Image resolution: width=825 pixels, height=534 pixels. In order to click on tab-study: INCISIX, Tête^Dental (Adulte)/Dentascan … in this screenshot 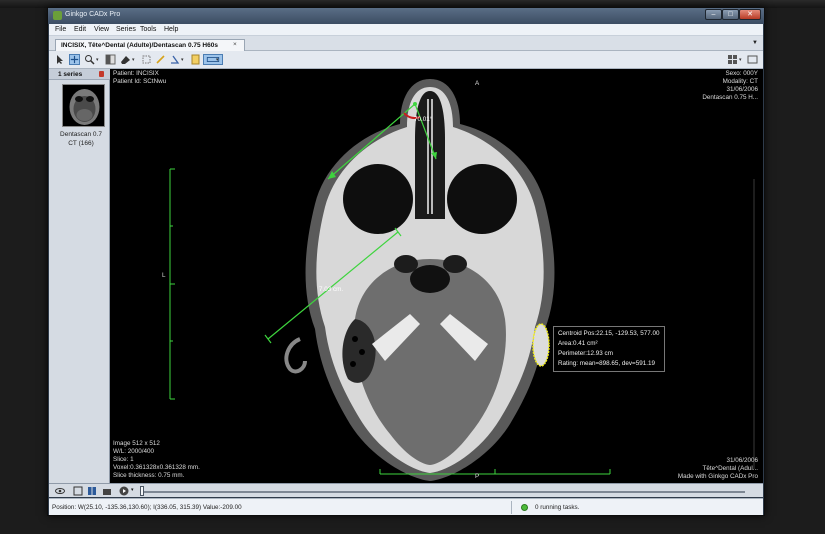, I will do `click(150, 45)`.